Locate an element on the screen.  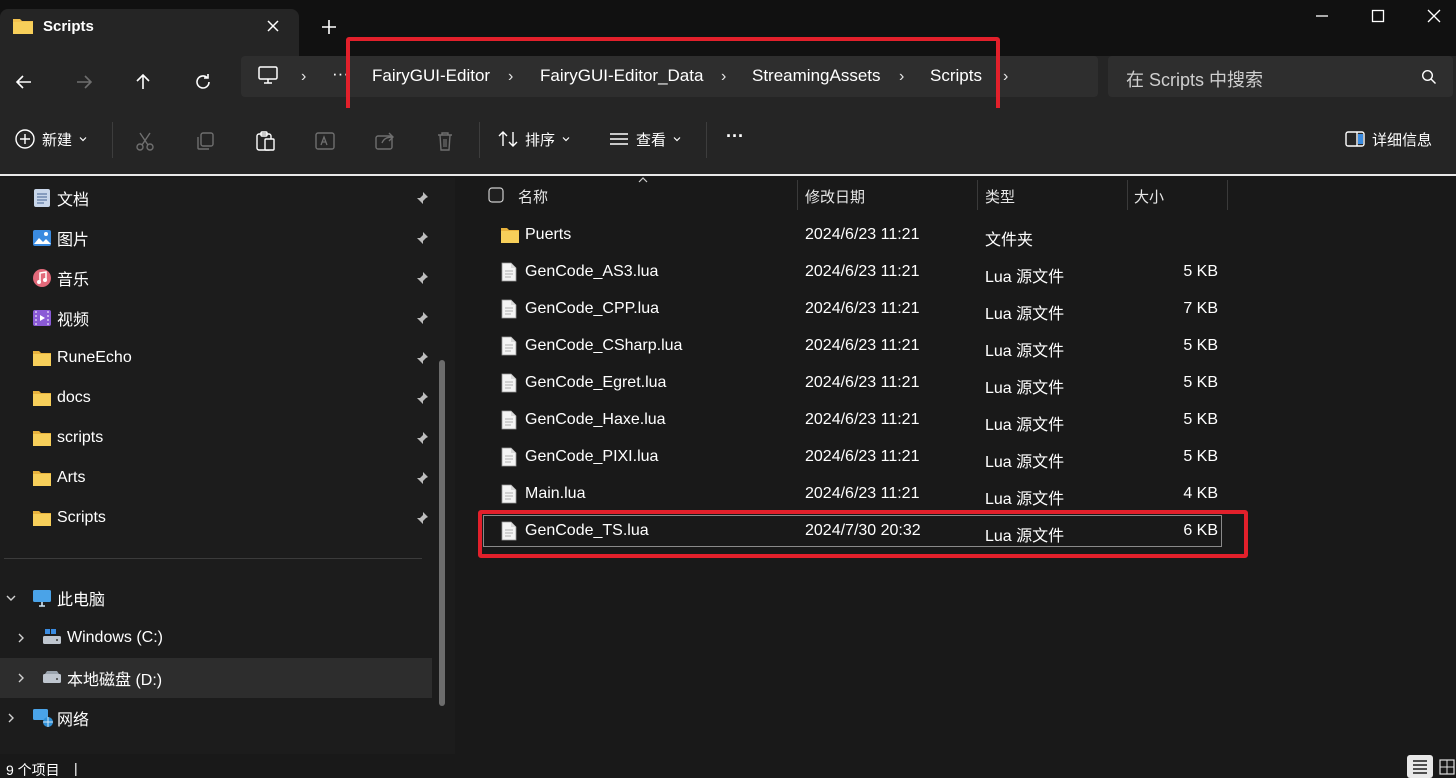
nav-item-videos: 视频 is located at coordinates (218, 318).